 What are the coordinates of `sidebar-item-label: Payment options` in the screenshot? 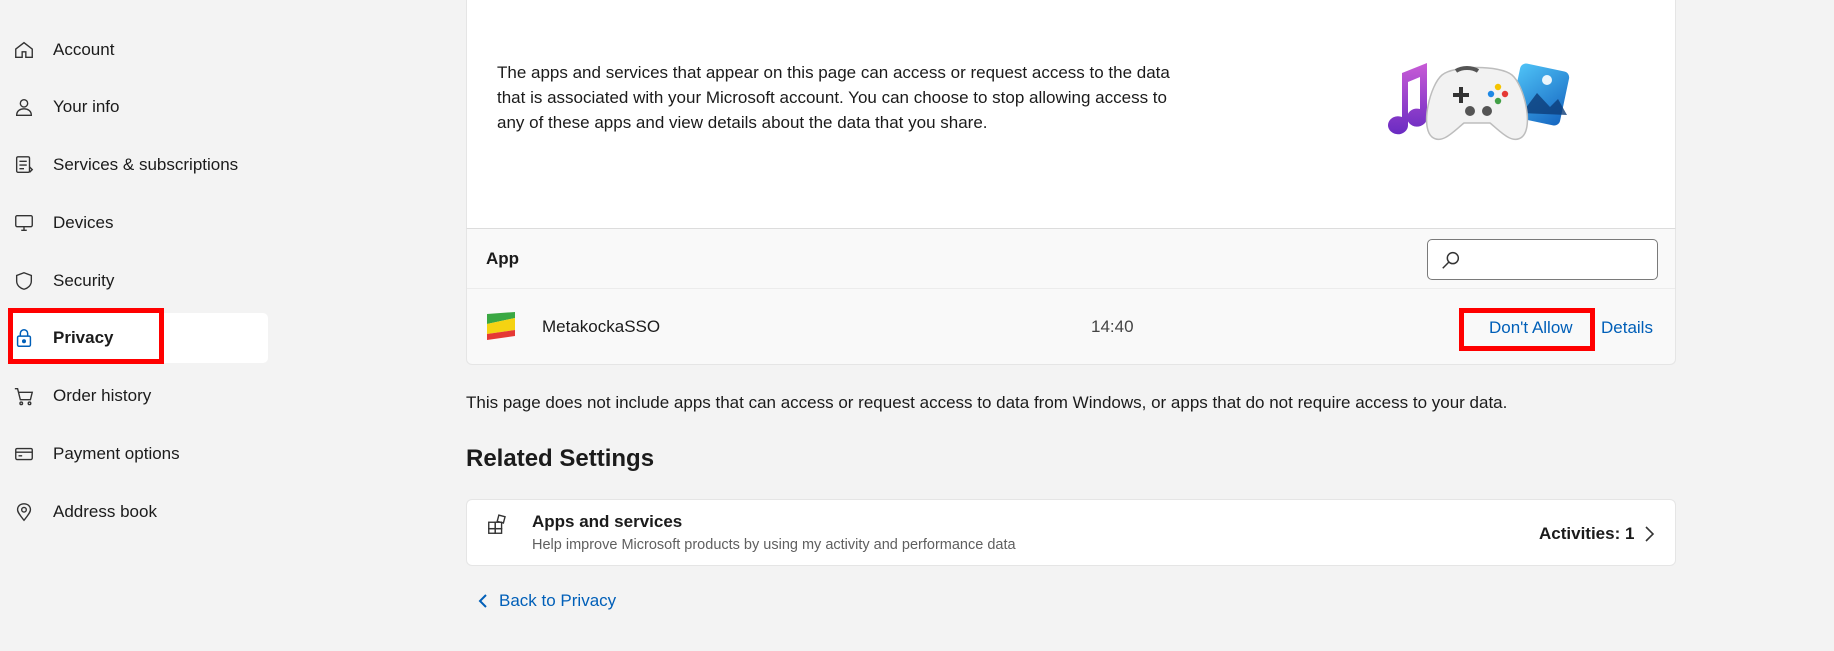 It's located at (116, 453).